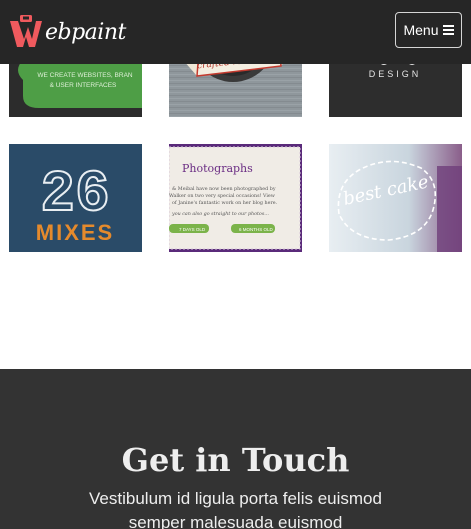 The image size is (471, 529). I want to click on portfolio-tile-mixes: 26 MIXES, so click(75, 198).